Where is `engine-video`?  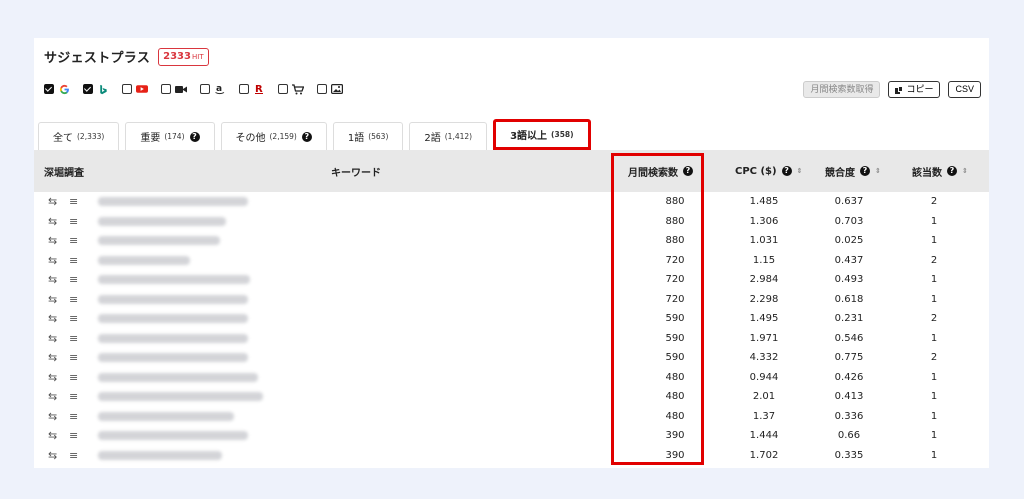
engine-video is located at coordinates (174, 89).